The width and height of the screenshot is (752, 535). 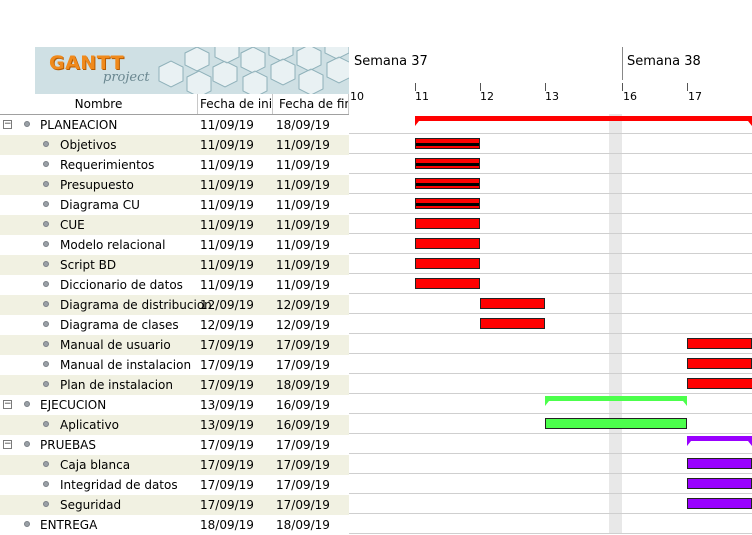 What do you see at coordinates (174, 145) in the screenshot?
I see `task-row: Objetivos 11/09/19 11/09/19` at bounding box center [174, 145].